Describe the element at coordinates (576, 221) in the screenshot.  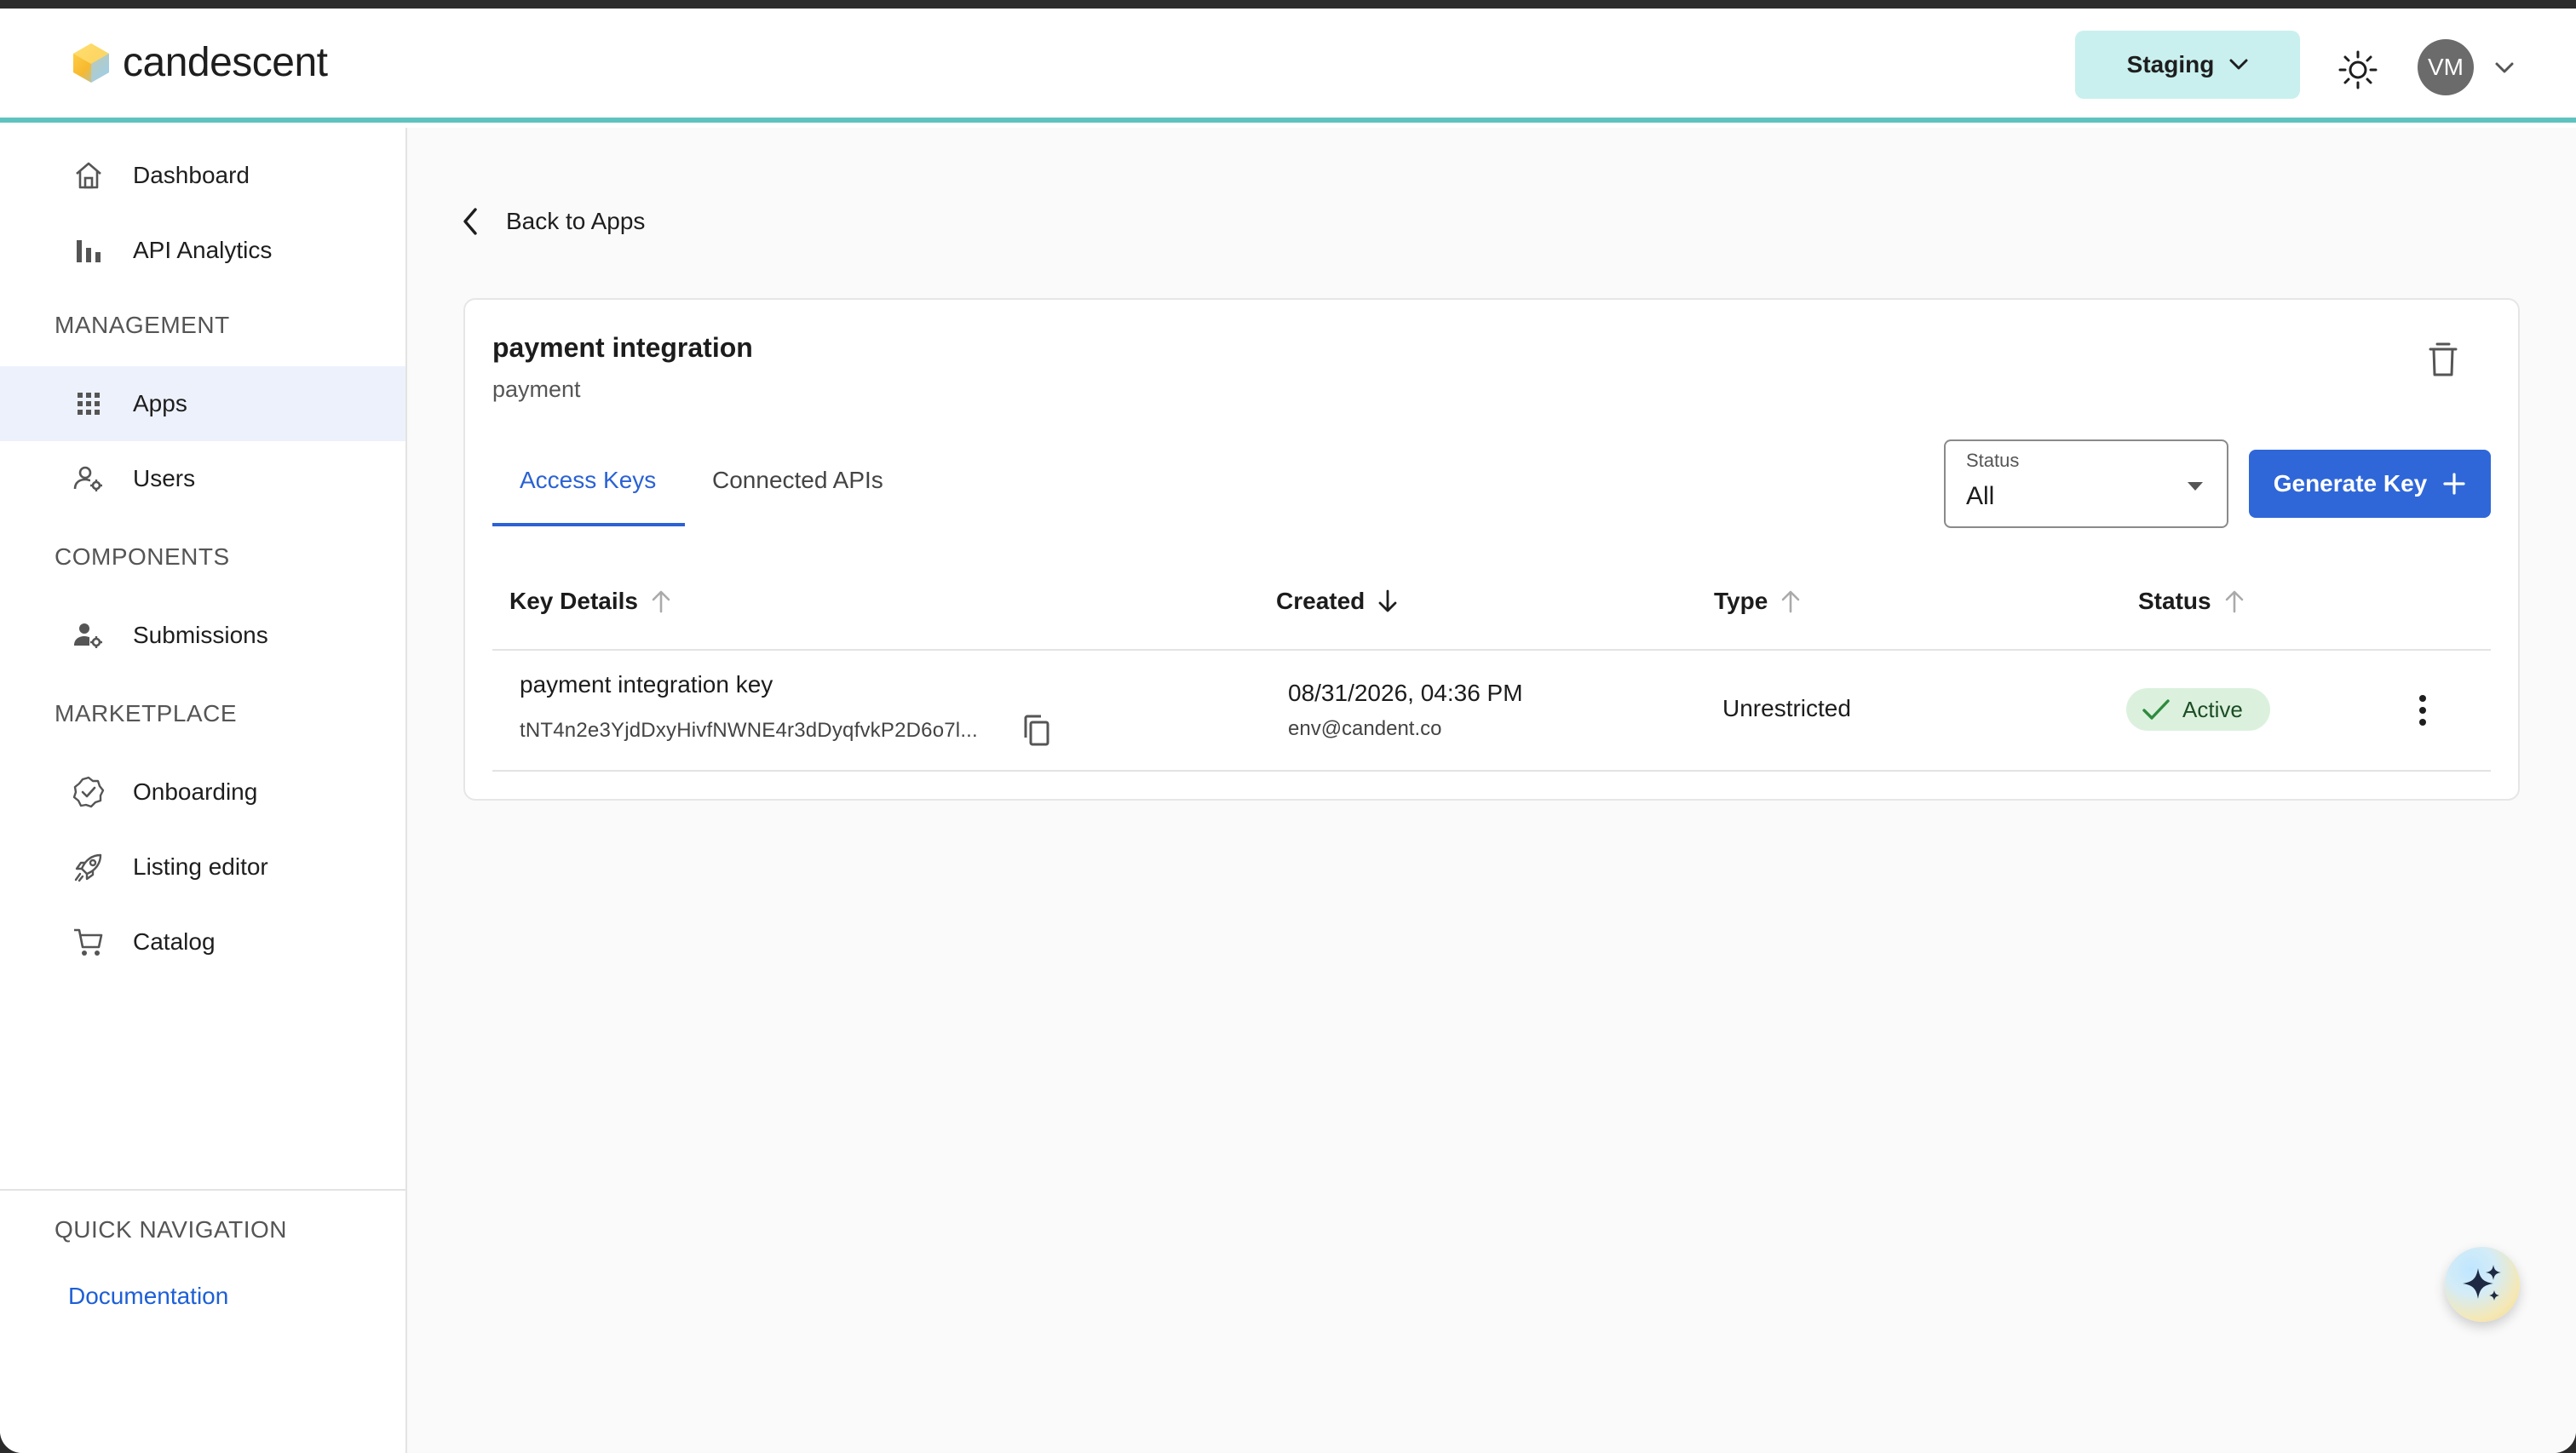
I see `back-label: Back to Apps` at that location.